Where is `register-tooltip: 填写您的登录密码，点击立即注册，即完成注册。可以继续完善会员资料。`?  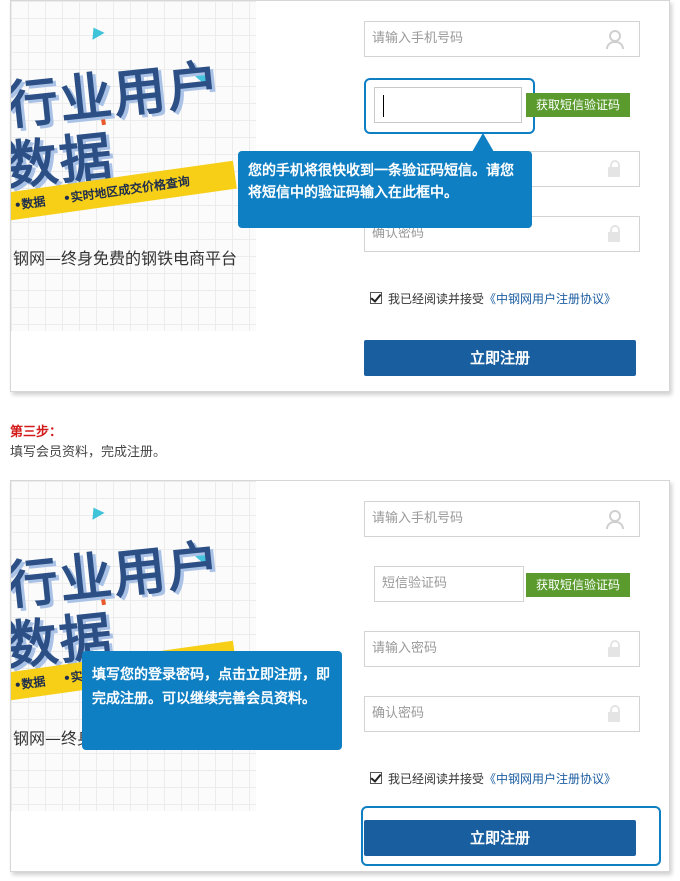
register-tooltip: 填写您的登录密码，点击立即注册，即完成注册。可以继续完善会员资料。 is located at coordinates (212, 700).